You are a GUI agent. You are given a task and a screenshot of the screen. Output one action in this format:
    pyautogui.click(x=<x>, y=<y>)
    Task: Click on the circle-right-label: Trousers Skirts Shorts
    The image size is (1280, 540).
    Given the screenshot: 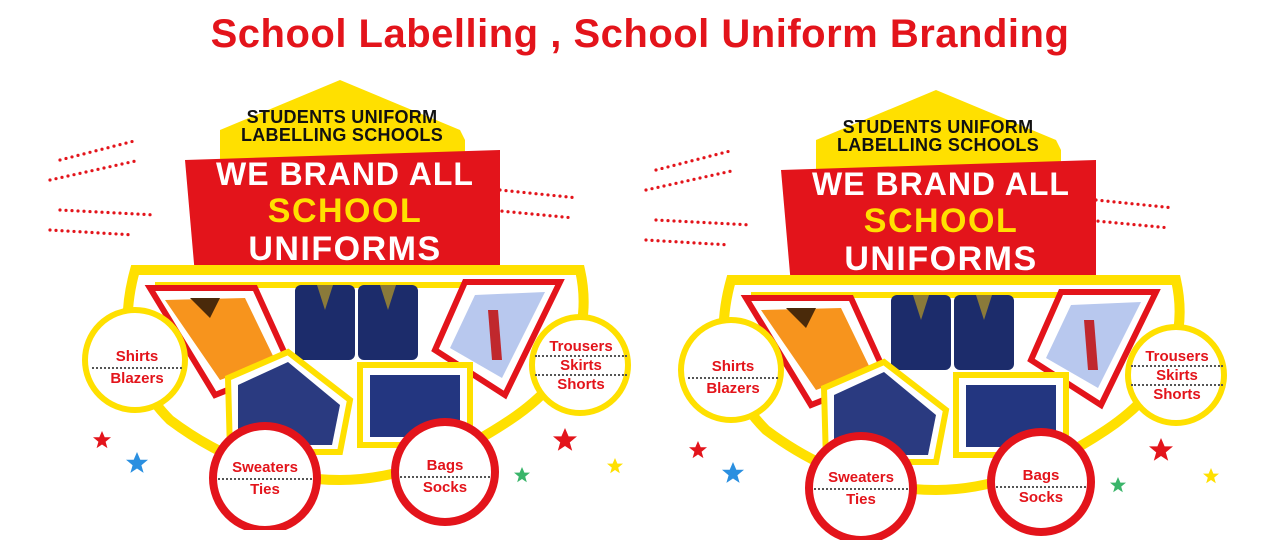 What is the action you would take?
    pyautogui.click(x=1177, y=375)
    